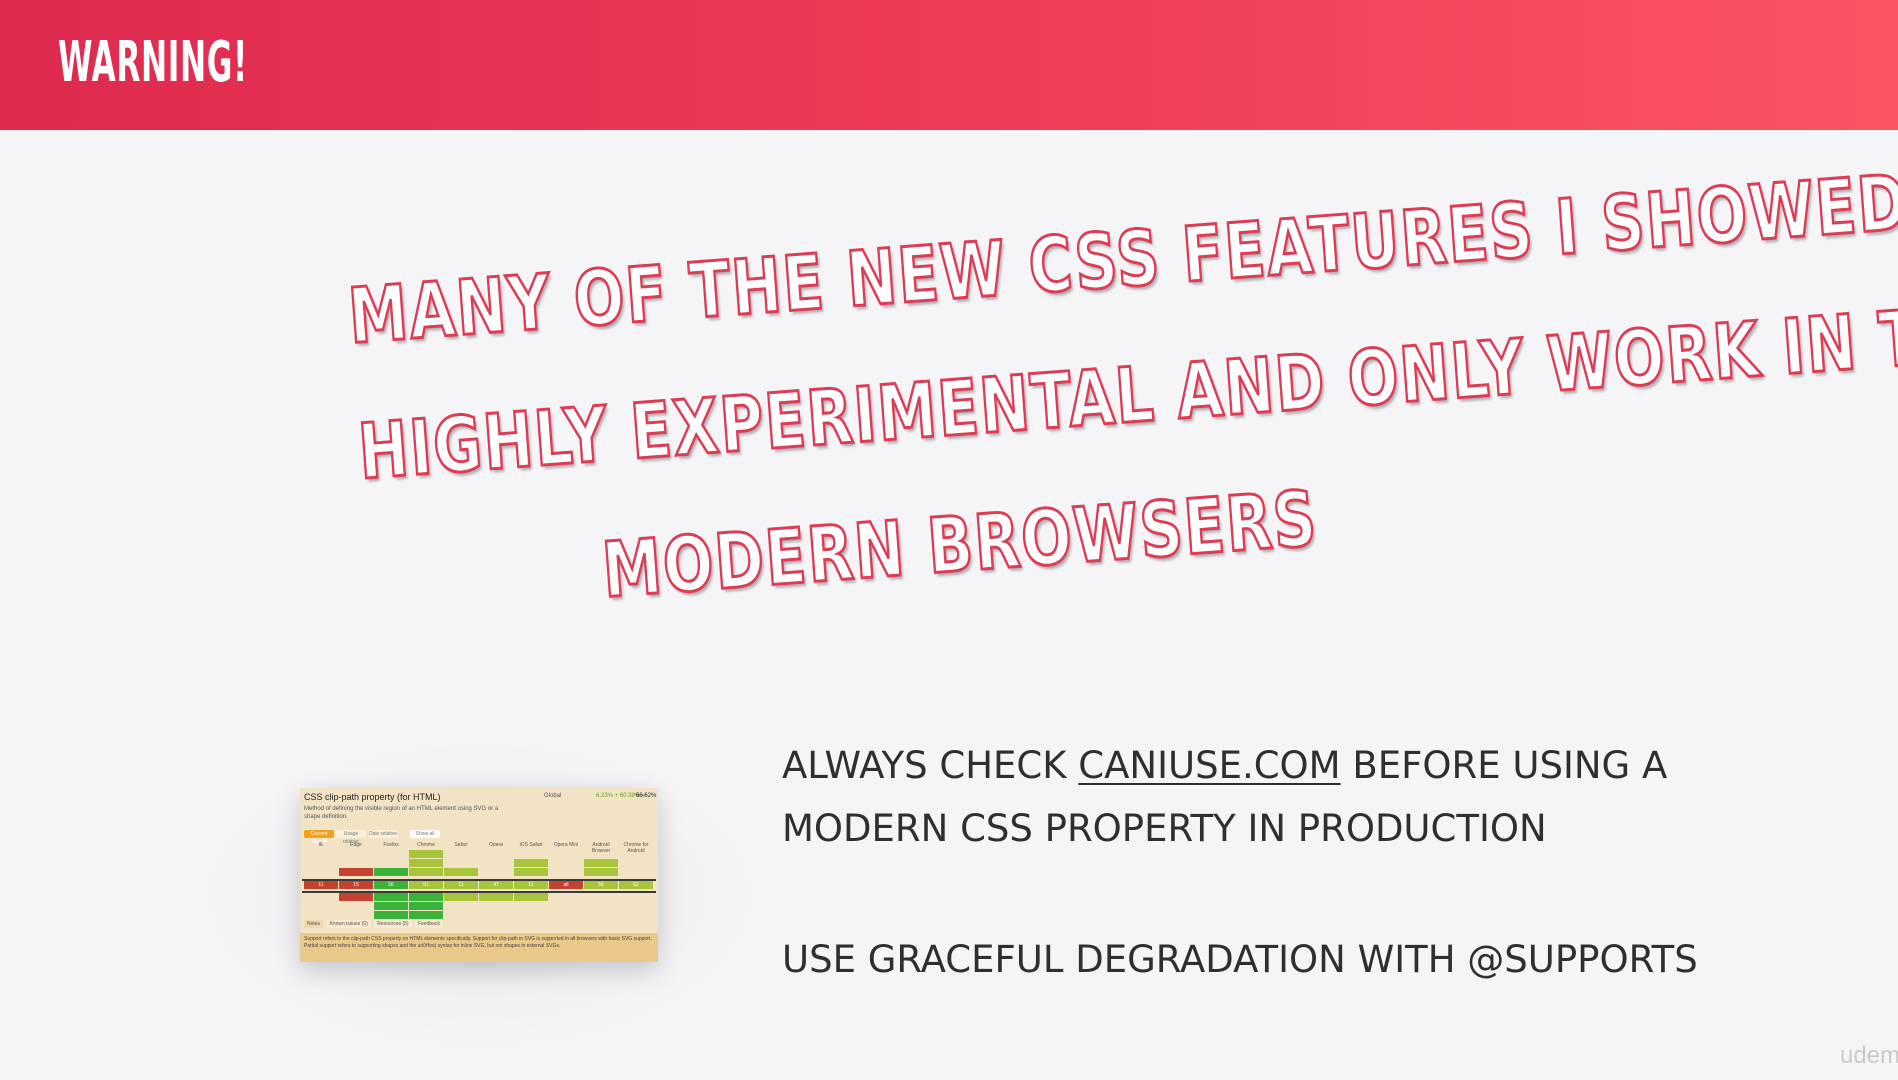 Image resolution: width=1898 pixels, height=1080 pixels. I want to click on browser-chrome-android: Chrome for Android, so click(636, 848).